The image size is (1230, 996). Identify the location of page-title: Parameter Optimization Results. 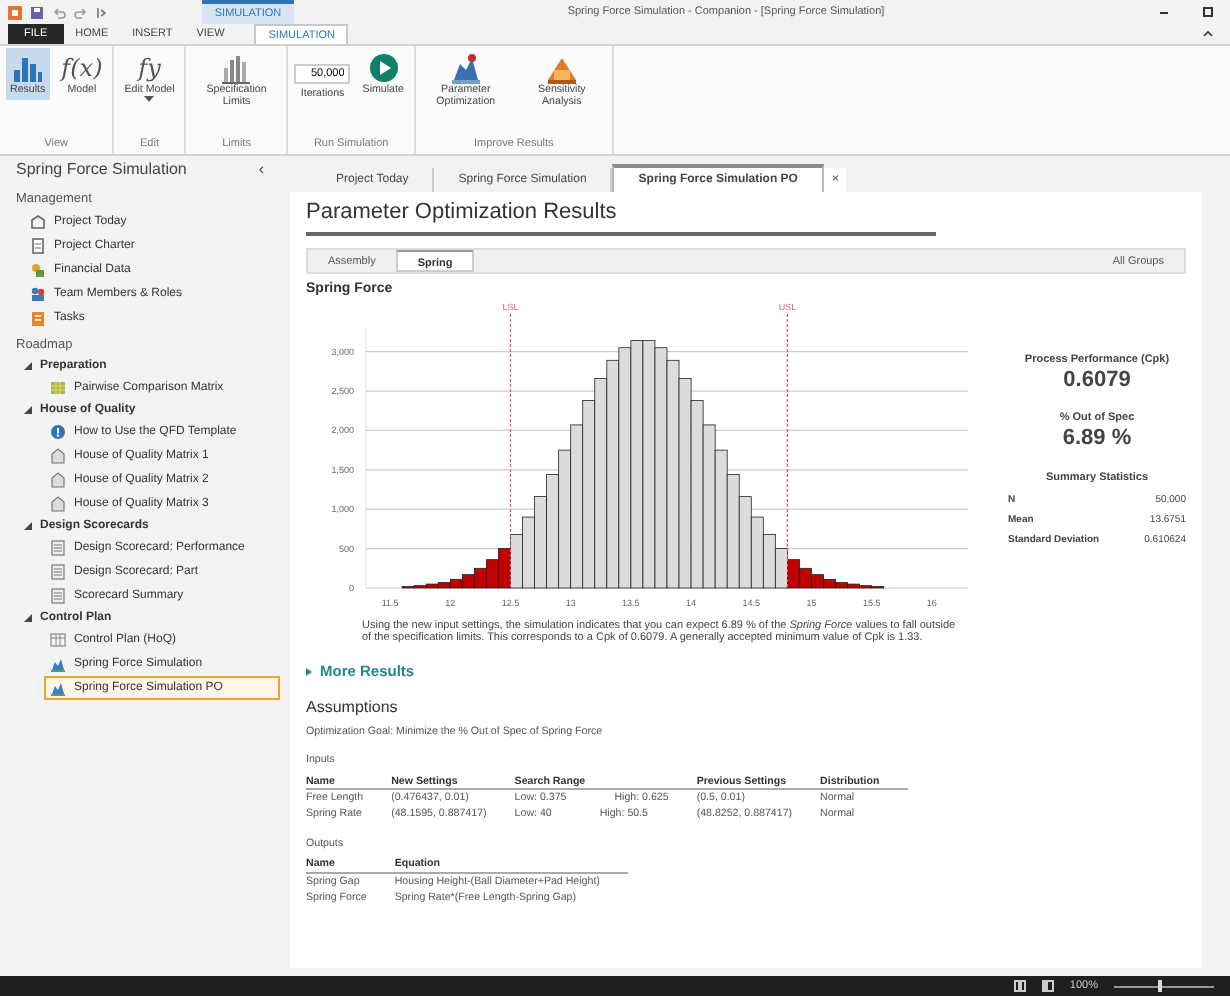
(621, 218).